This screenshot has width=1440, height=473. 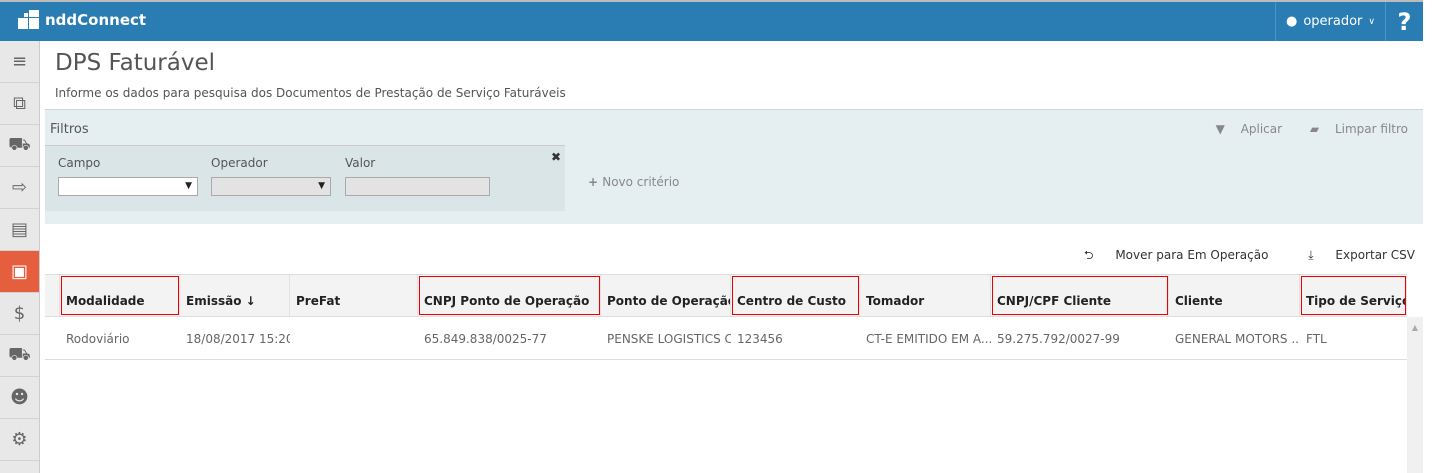 I want to click on filters-title: Filtros, so click(x=69, y=129).